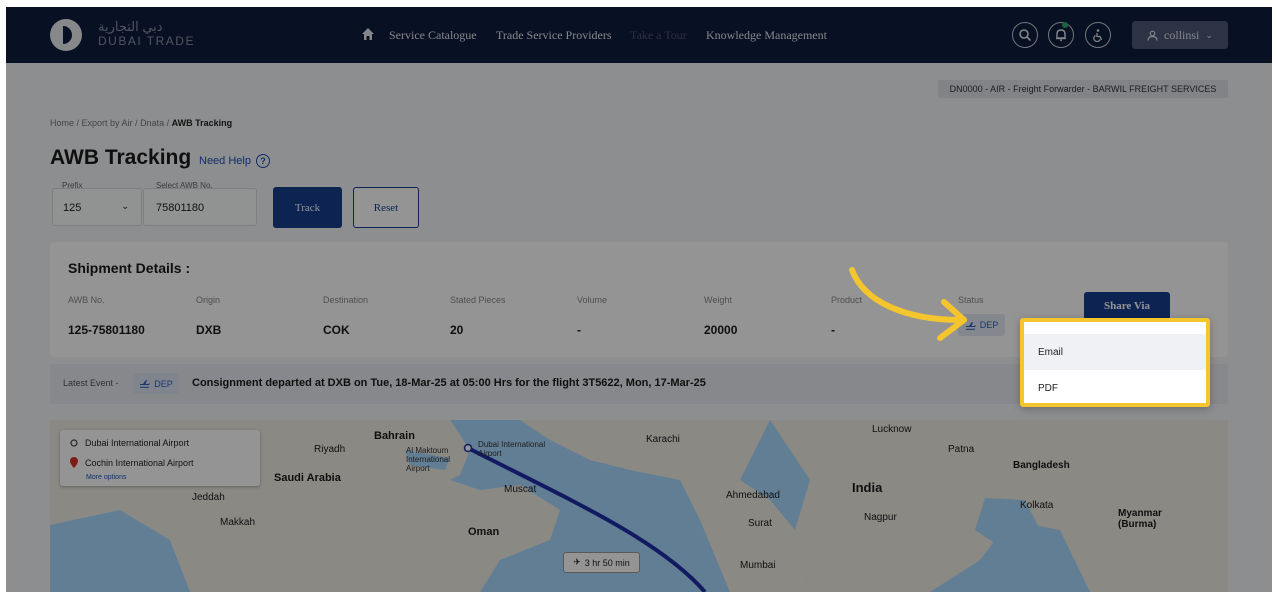 The image size is (1278, 592). Describe the element at coordinates (433, 35) in the screenshot. I see `nav-service-catalogue: Service Catalogue` at that location.